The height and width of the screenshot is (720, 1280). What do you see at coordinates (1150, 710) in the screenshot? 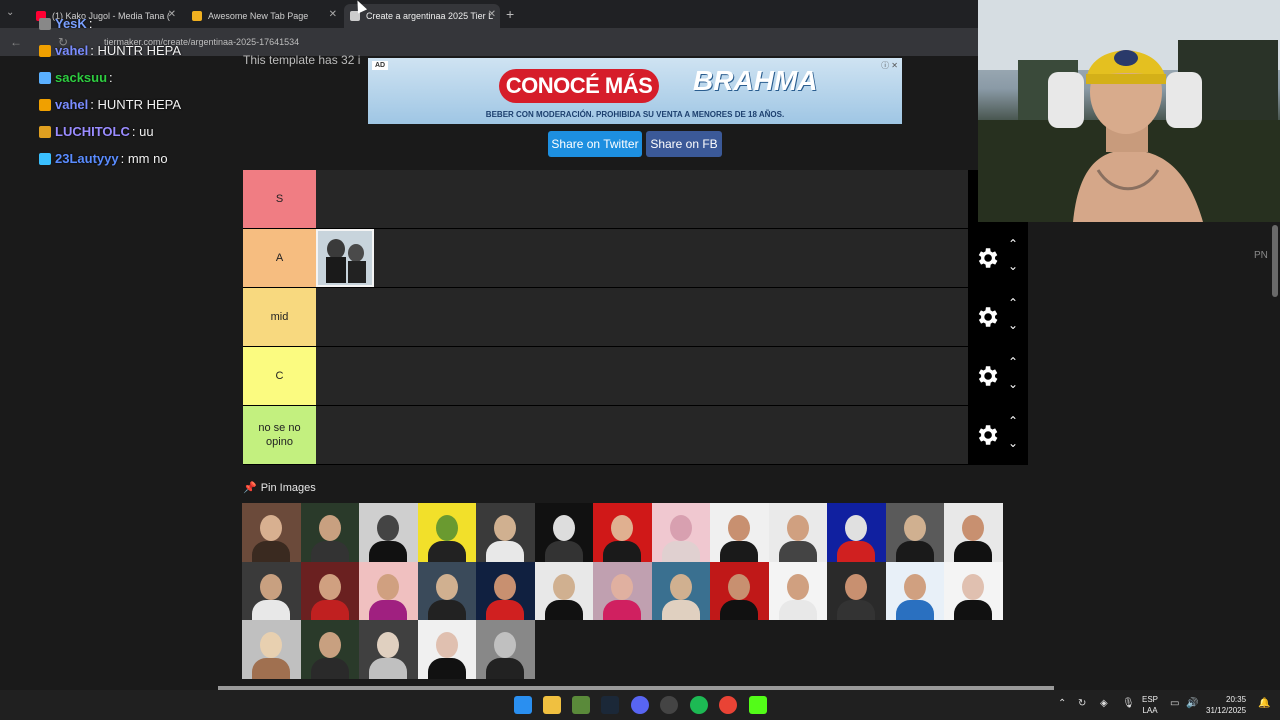
I see `lang-bottom: LAA` at bounding box center [1150, 710].